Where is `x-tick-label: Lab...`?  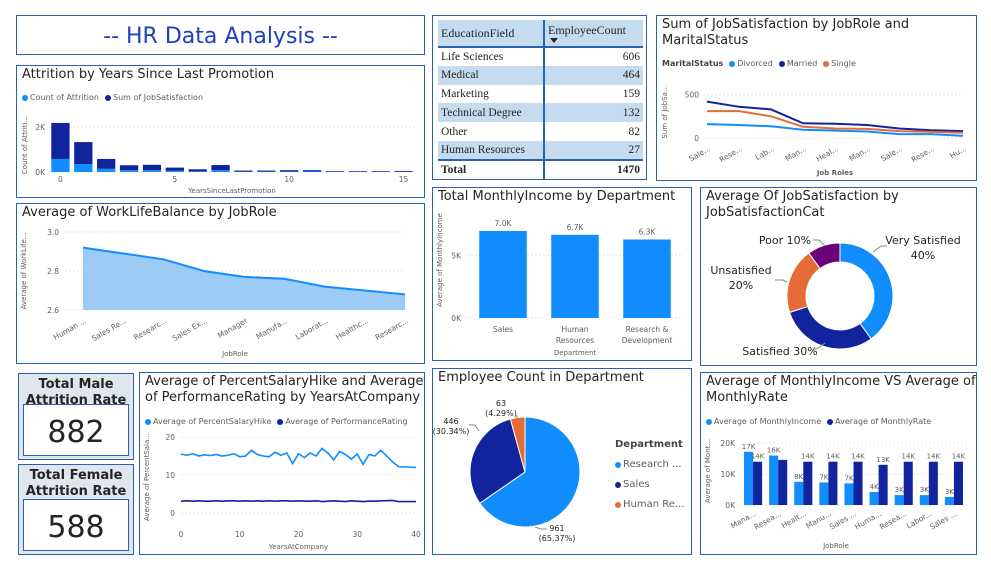 x-tick-label: Lab... is located at coordinates (765, 153).